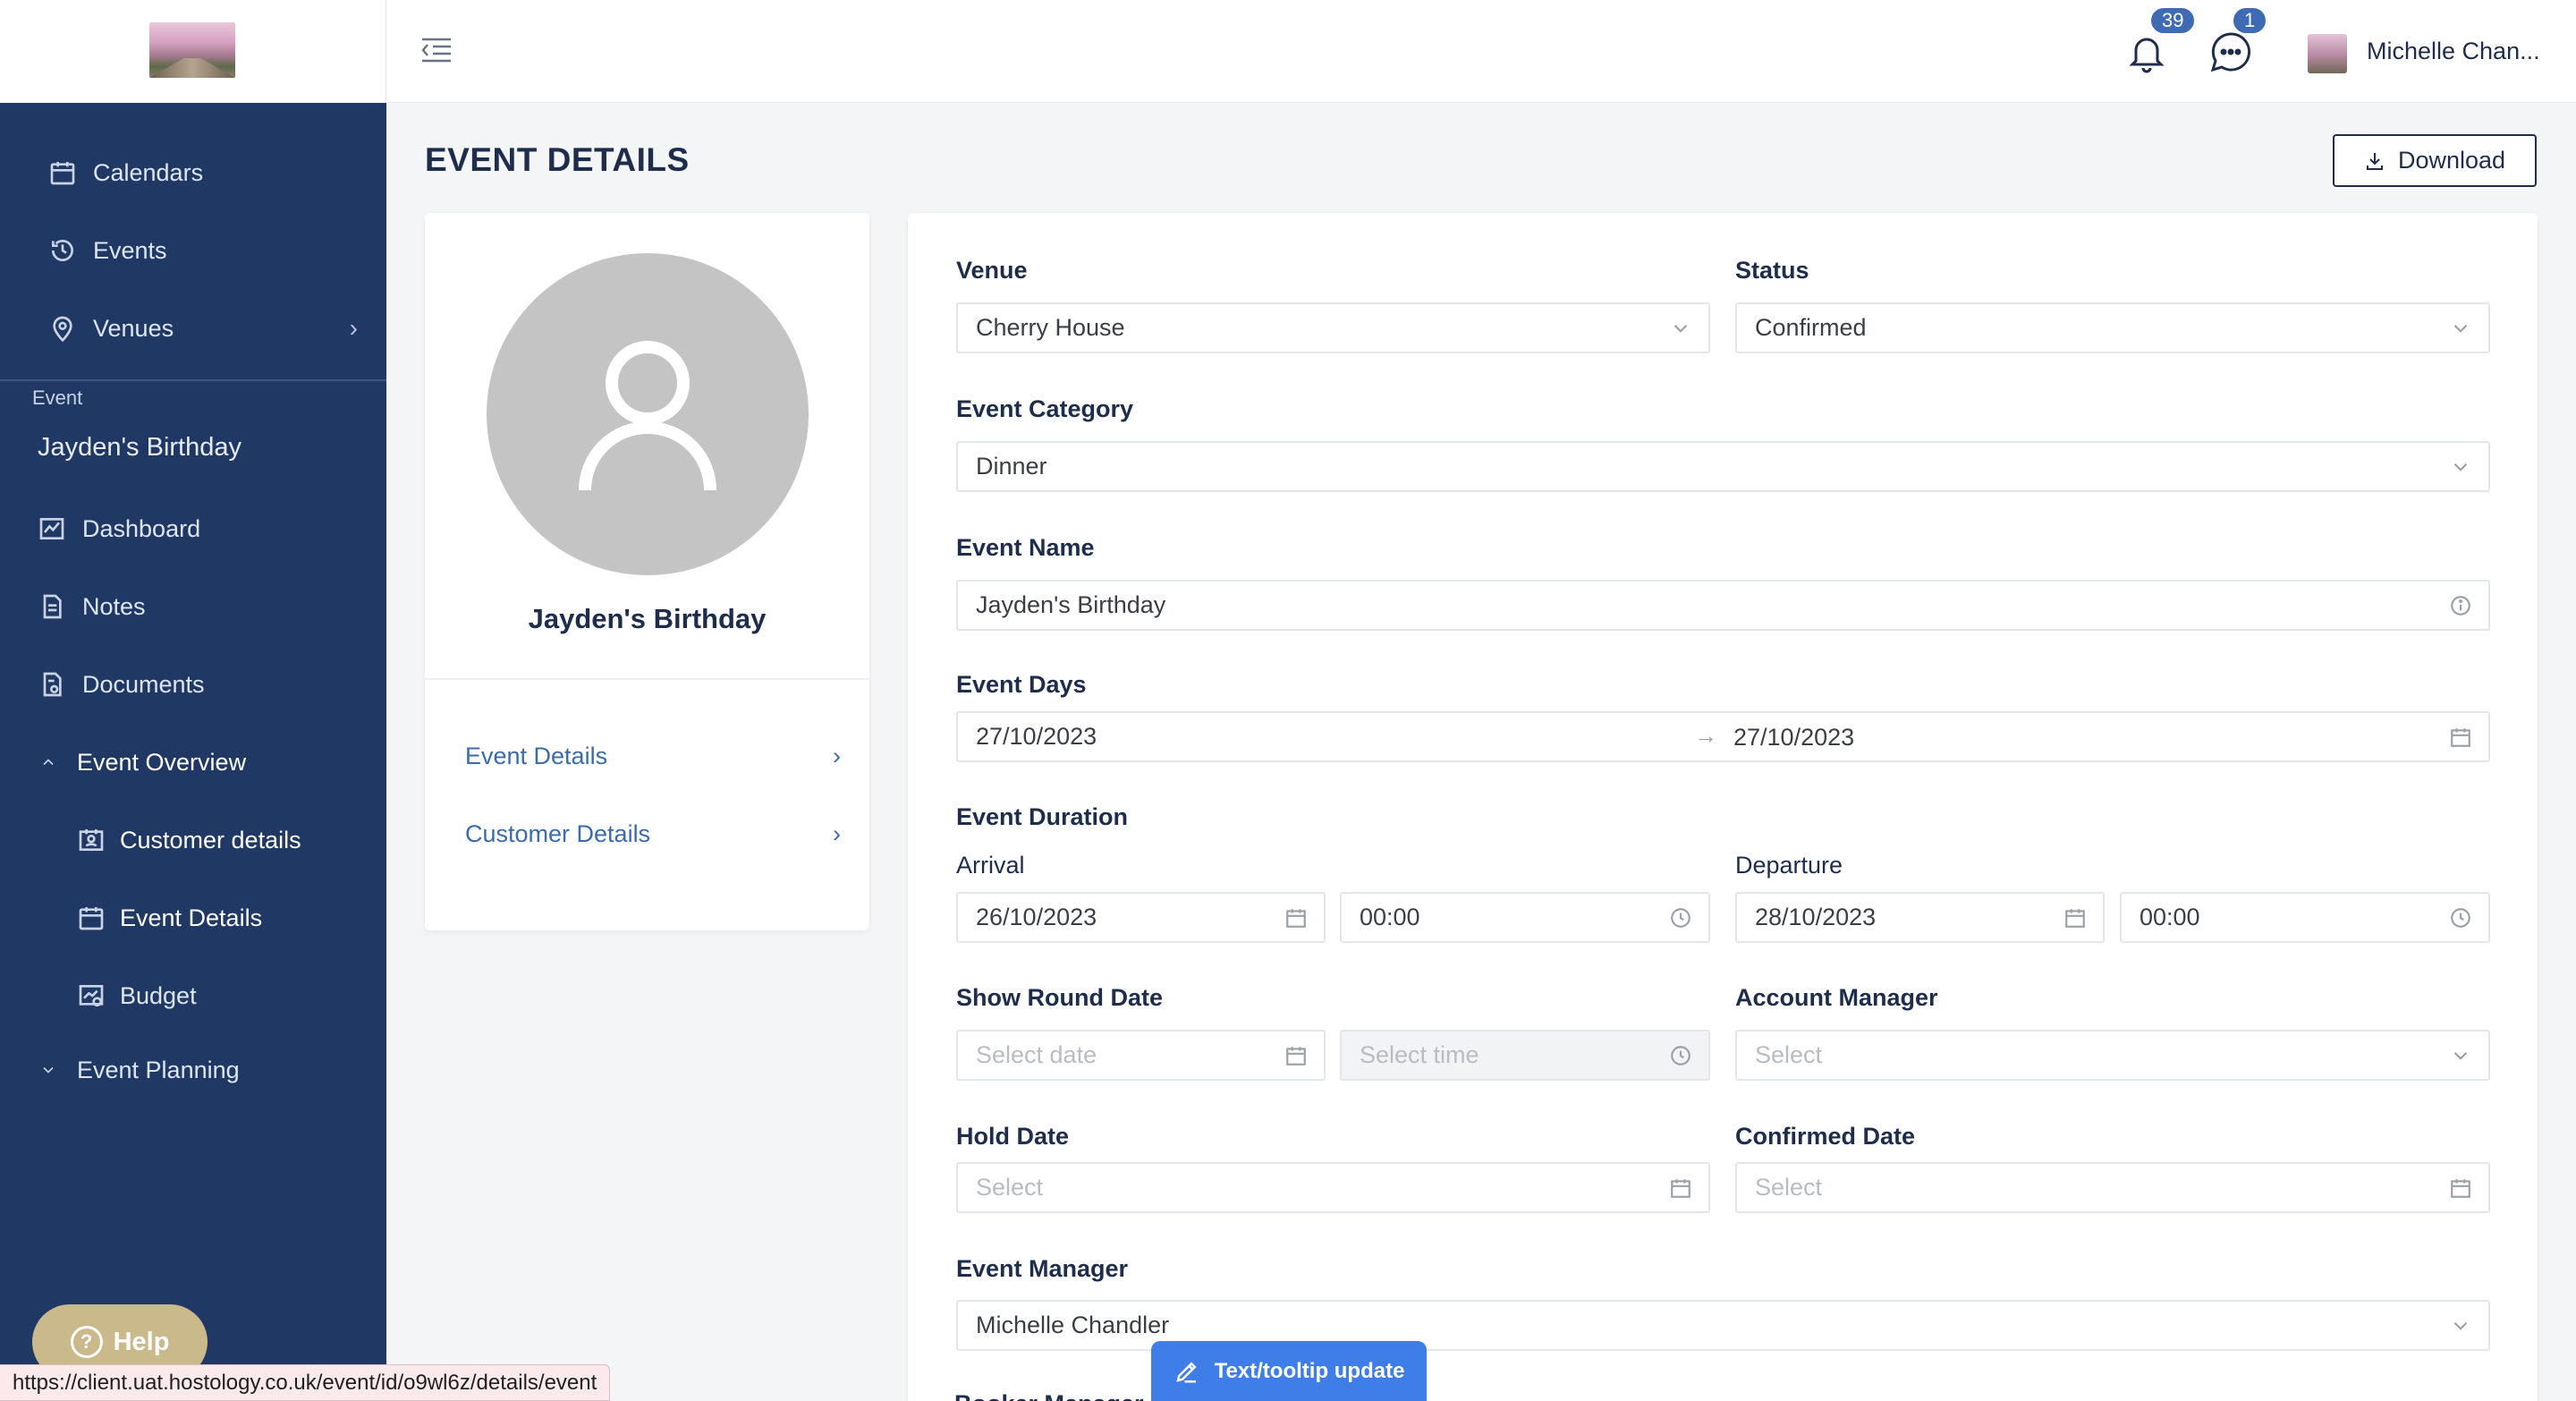 The width and height of the screenshot is (2576, 1401). What do you see at coordinates (193, 684) in the screenshot?
I see `sidebar-item-documents: Documents` at bounding box center [193, 684].